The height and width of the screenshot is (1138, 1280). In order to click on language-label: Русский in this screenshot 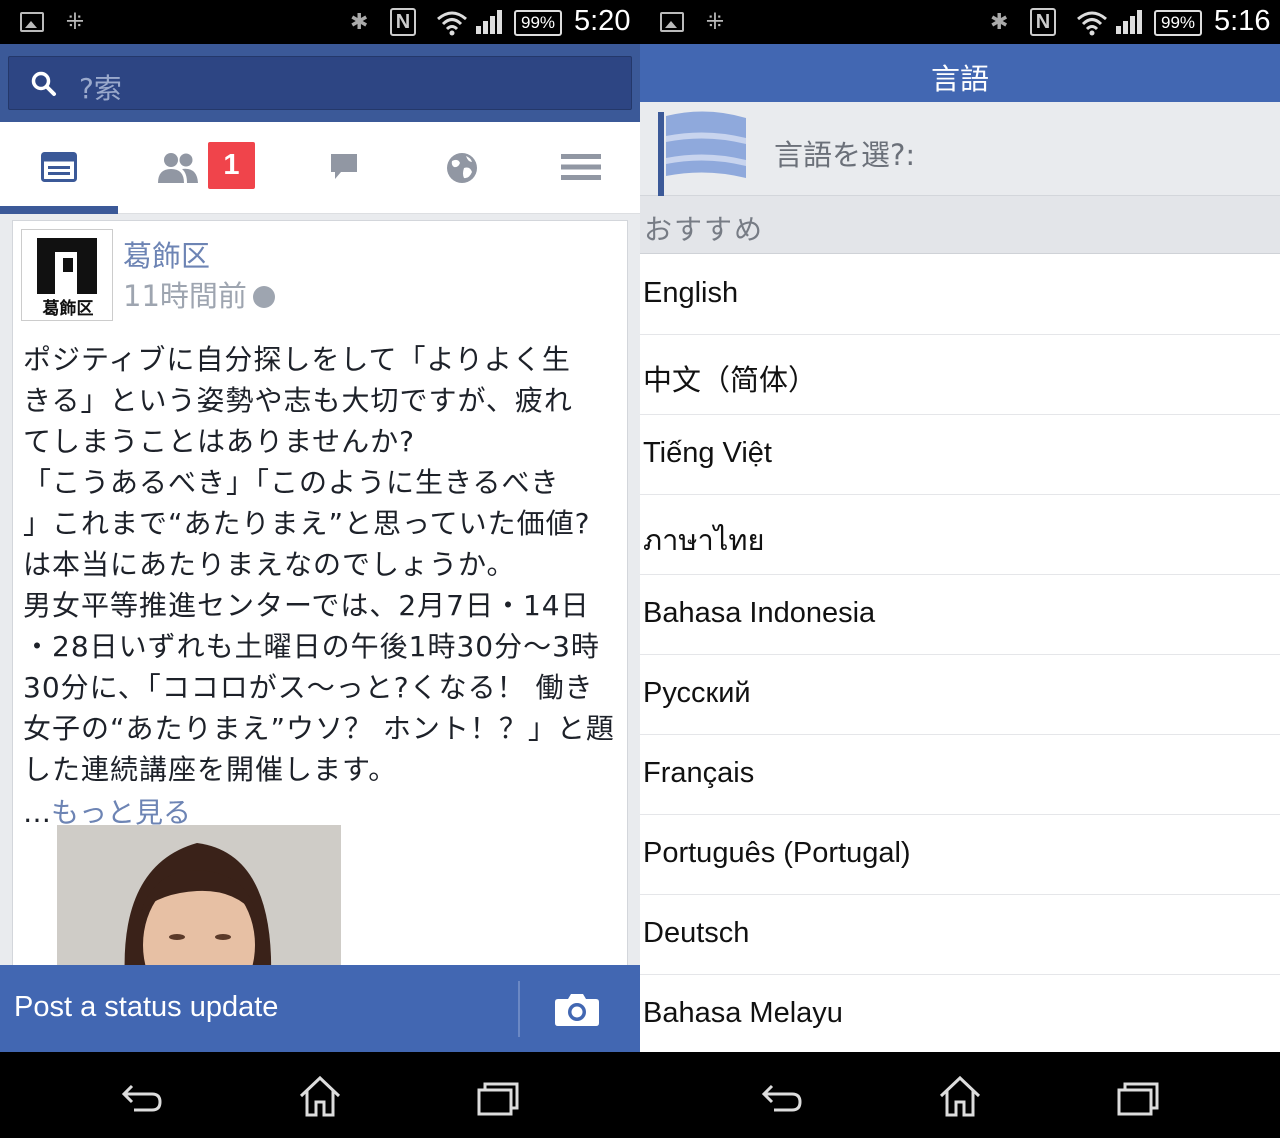, I will do `click(697, 693)`.